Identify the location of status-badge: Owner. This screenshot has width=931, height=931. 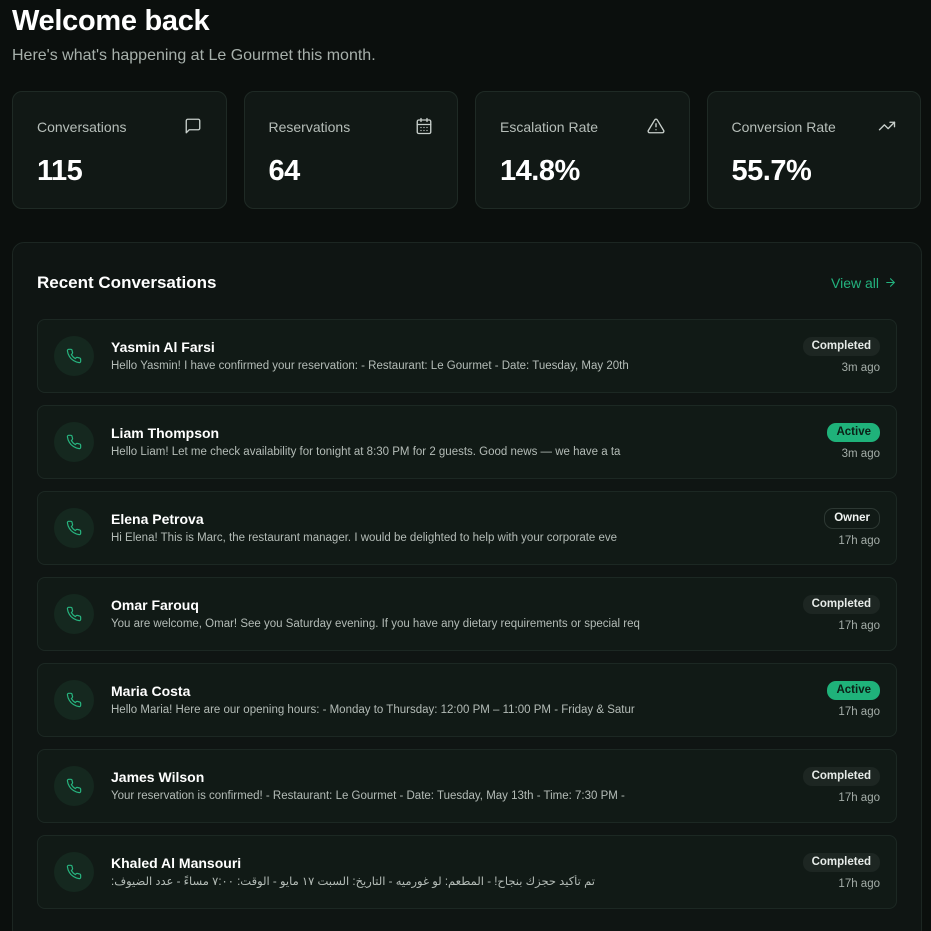
(852, 518).